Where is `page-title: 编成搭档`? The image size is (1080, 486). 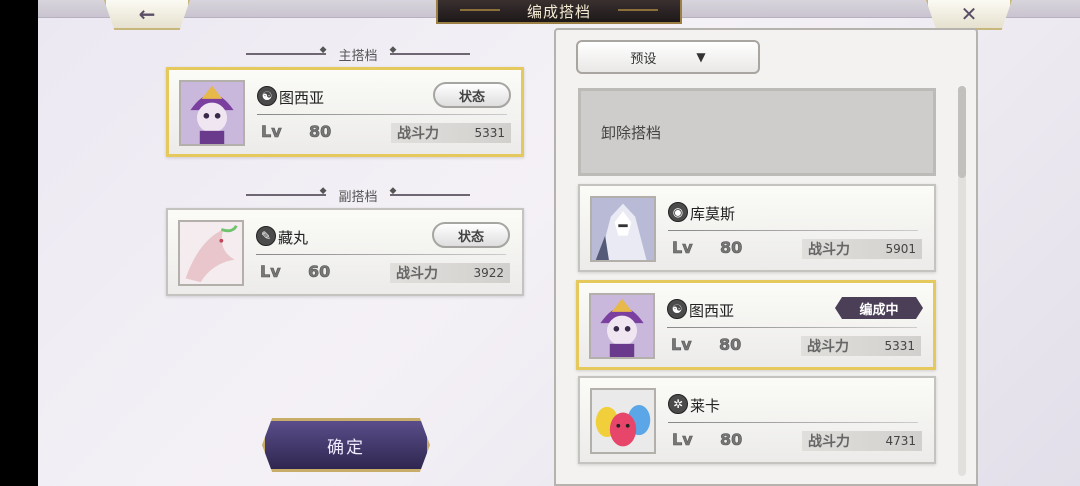 page-title: 编成搭档 is located at coordinates (559, 12).